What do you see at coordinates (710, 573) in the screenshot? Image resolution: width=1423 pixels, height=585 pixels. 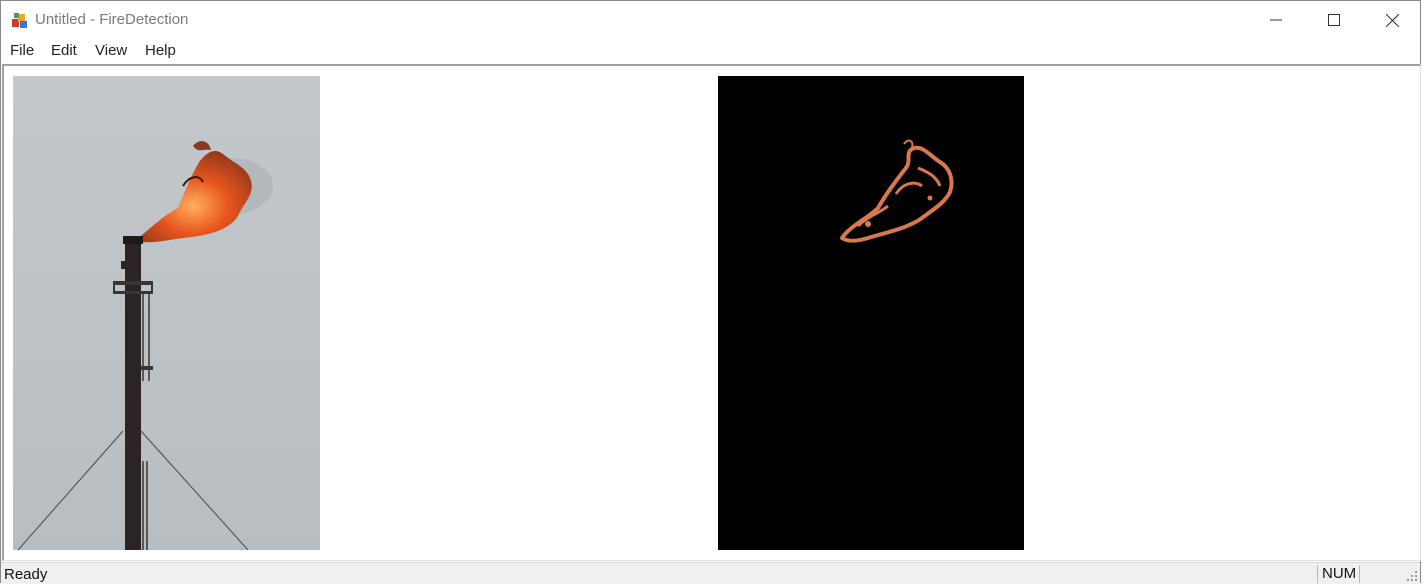 I see `status-bar: Ready NUM` at bounding box center [710, 573].